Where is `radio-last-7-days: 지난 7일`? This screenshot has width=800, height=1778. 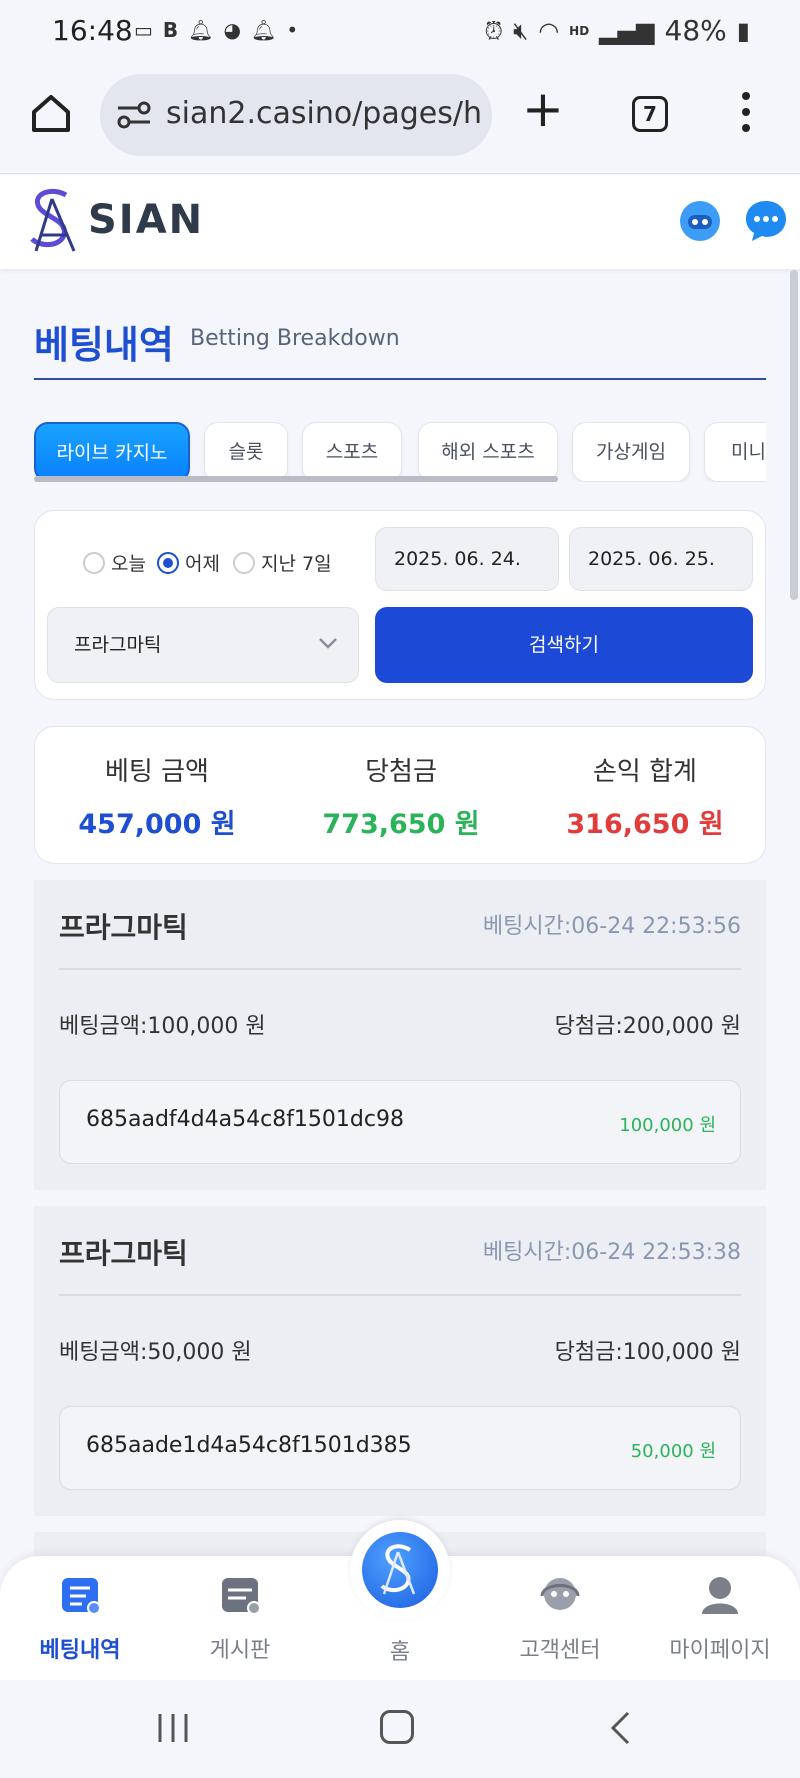 radio-last-7-days: 지난 7일 is located at coordinates (282, 562).